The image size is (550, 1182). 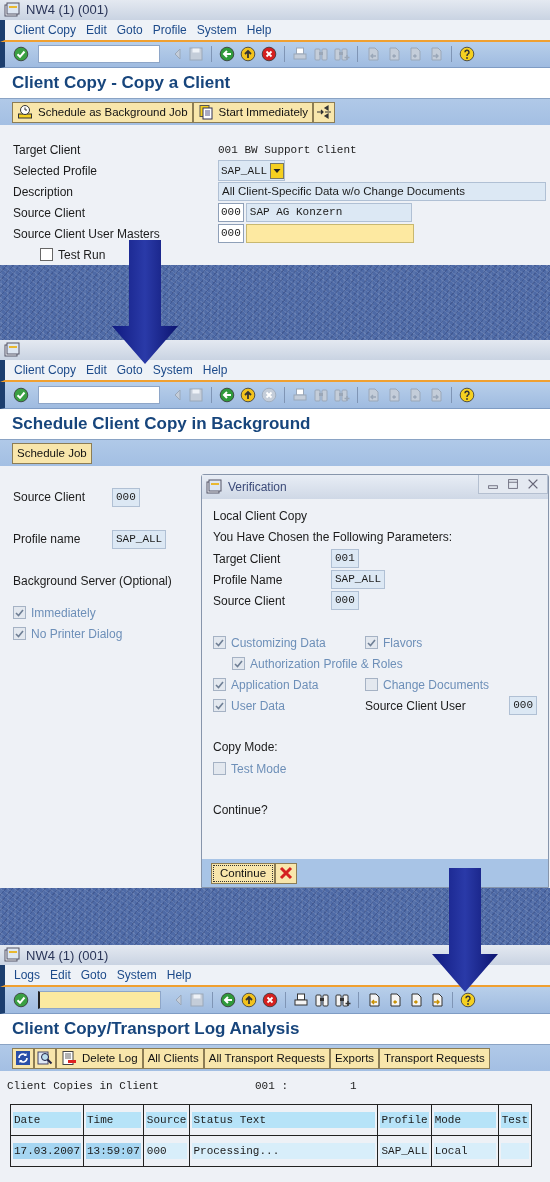 I want to click on expand-button, so click(x=324, y=112).